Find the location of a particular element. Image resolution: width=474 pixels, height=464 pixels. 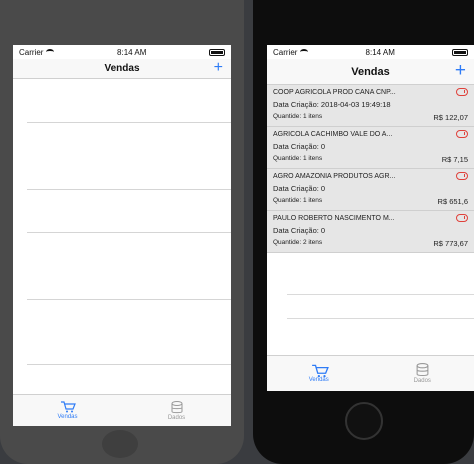

sale-summary: Quantide: 2 itens R$ 773,67 is located at coordinates (370, 243).